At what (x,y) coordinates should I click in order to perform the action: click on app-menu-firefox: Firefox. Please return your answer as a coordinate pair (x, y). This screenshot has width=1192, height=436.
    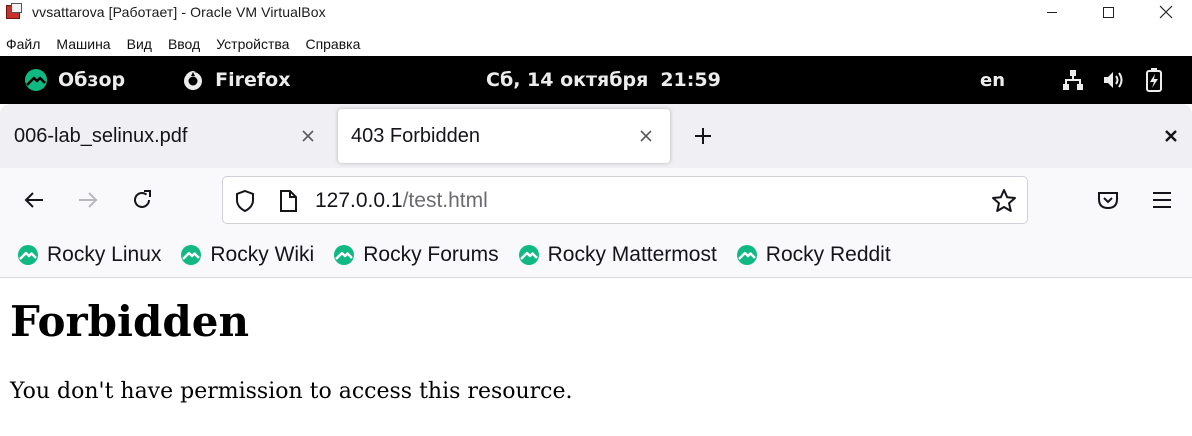
    Looking at the image, I should click on (235, 80).